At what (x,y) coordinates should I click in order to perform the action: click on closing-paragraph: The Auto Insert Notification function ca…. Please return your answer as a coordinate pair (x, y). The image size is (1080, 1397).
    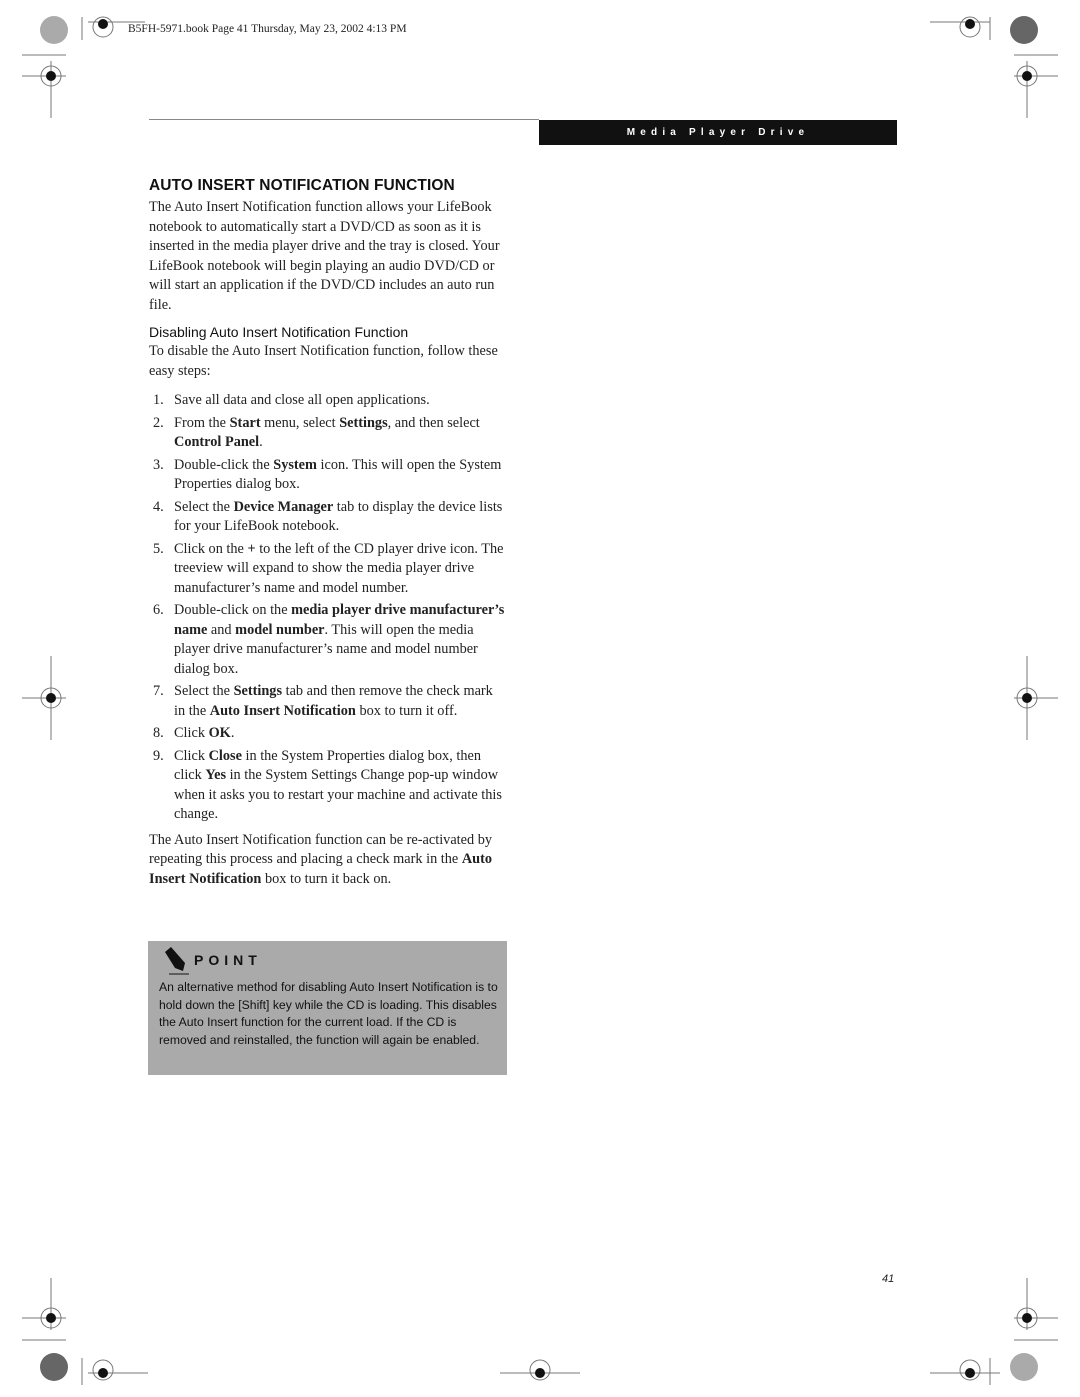
    Looking at the image, I should click on (328, 860).